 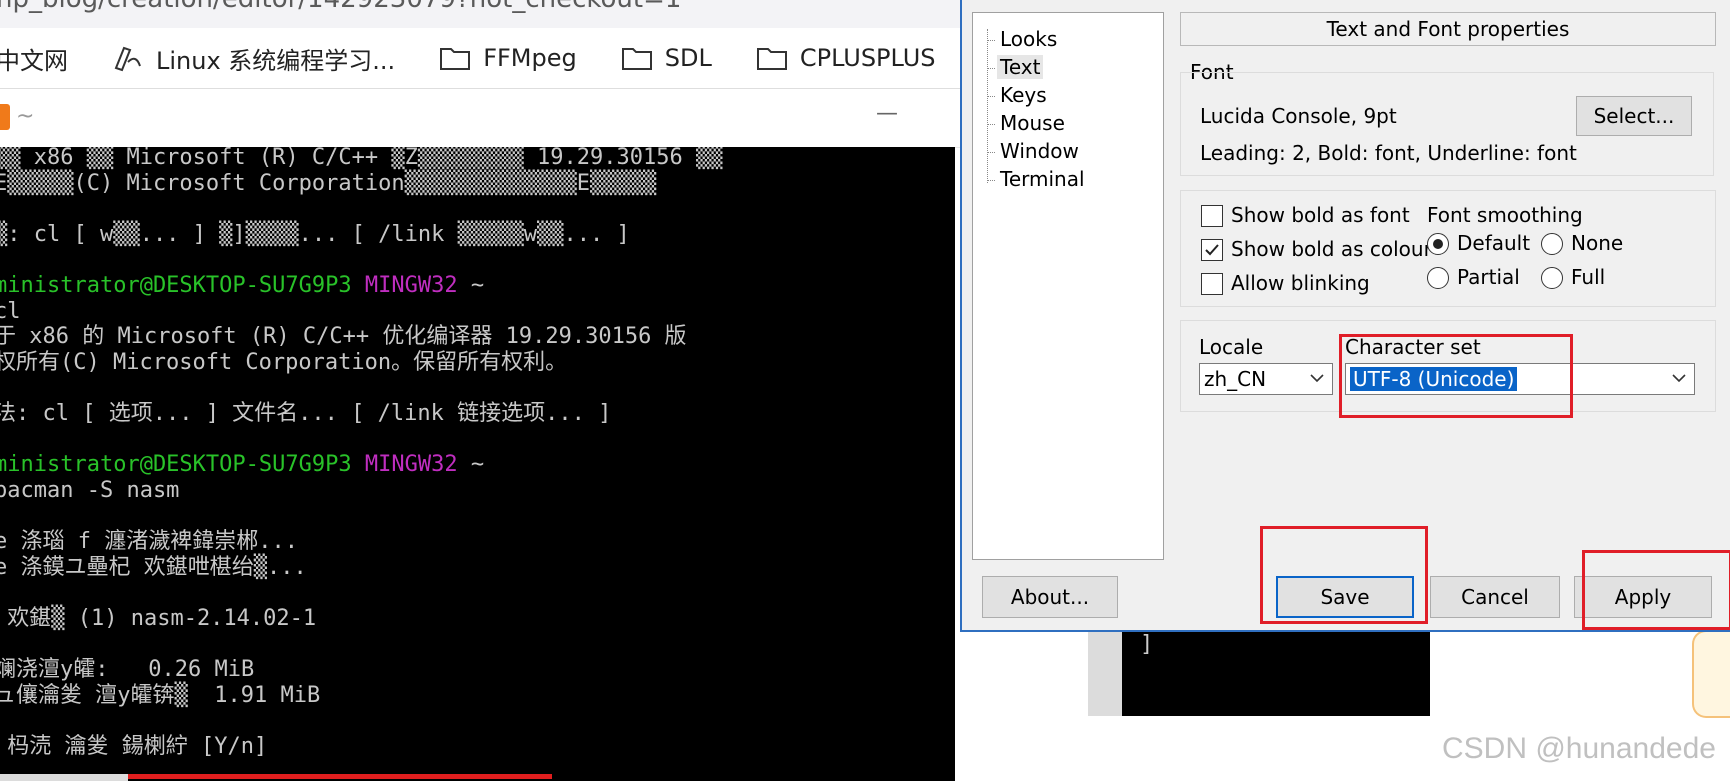 What do you see at coordinates (5, 117) in the screenshot?
I see `mintty-icon` at bounding box center [5, 117].